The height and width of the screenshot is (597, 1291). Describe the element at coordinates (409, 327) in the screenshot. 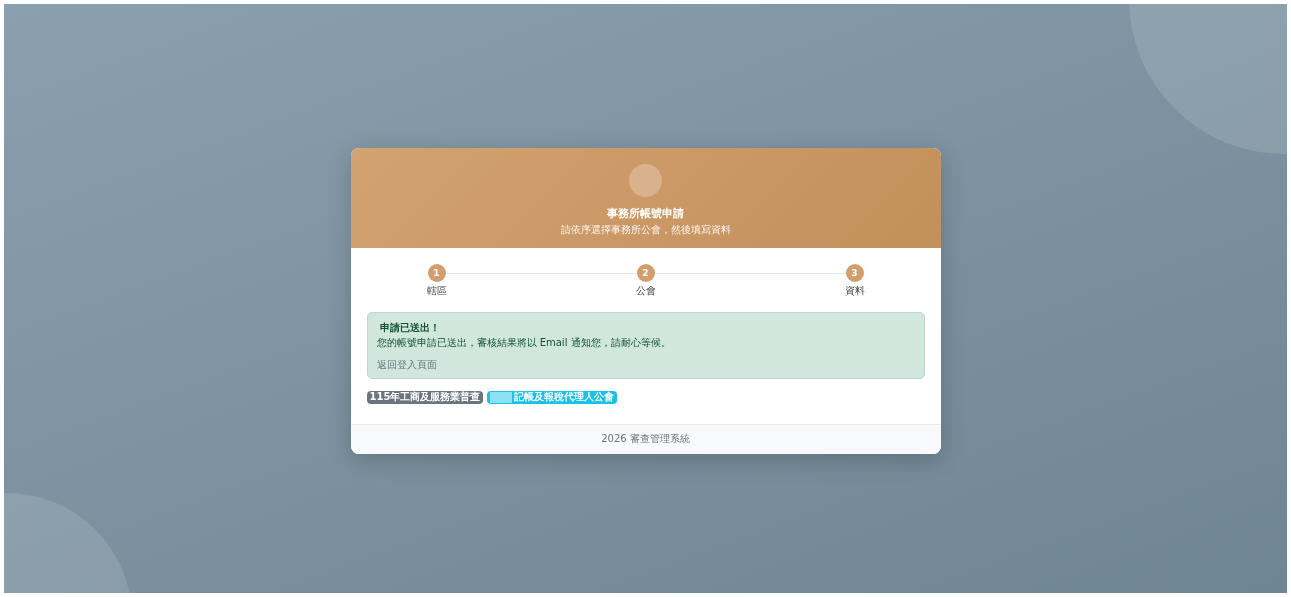

I see `alert-title: 申請已送出！` at that location.